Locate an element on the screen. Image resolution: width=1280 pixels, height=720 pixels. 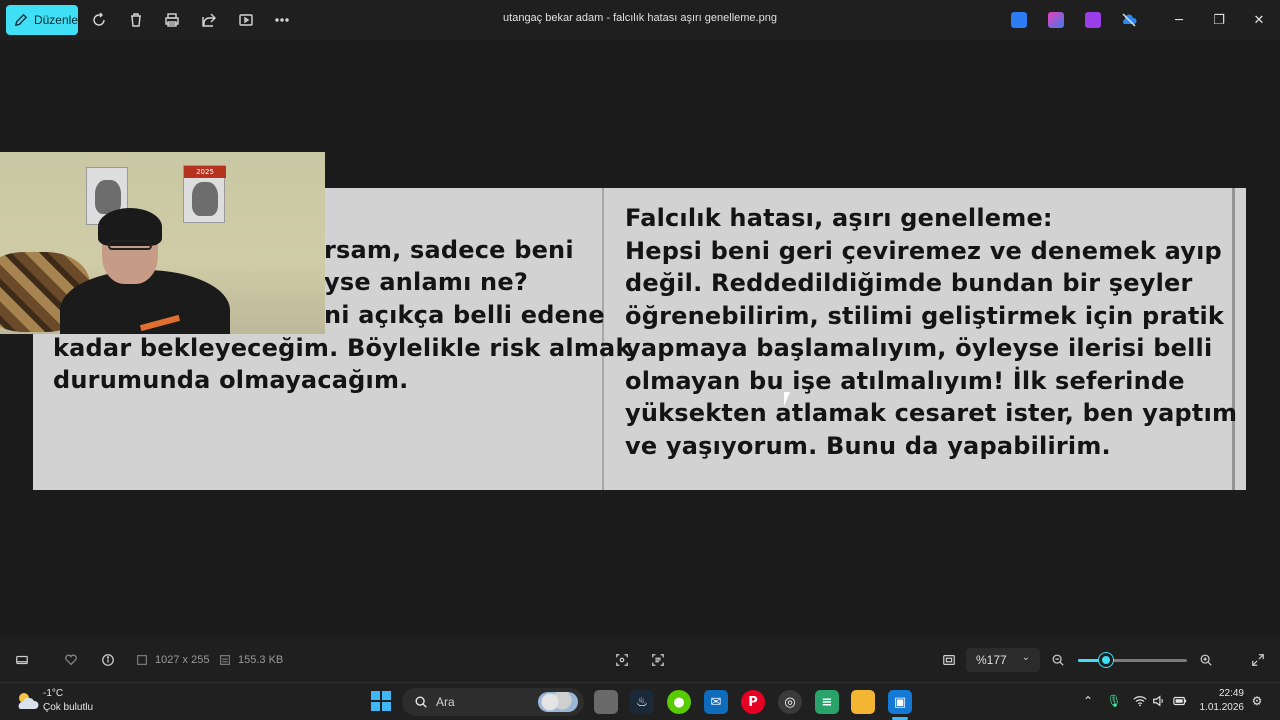
clipchamp-app-icon is located at coordinates (1093, 20).